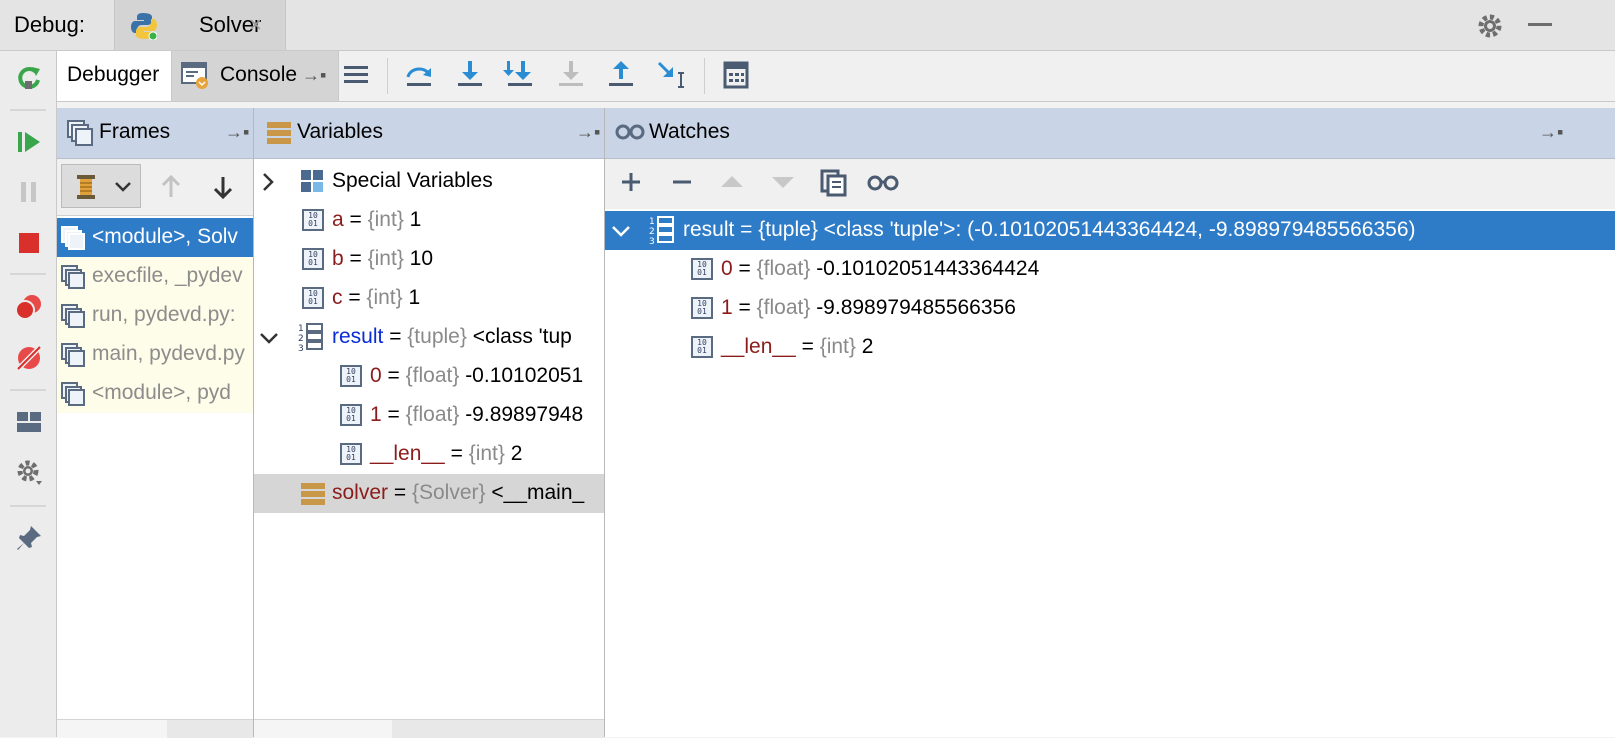 The width and height of the screenshot is (1615, 738). Describe the element at coordinates (155, 237) in the screenshot. I see `frame-item: <module>, Solv` at that location.